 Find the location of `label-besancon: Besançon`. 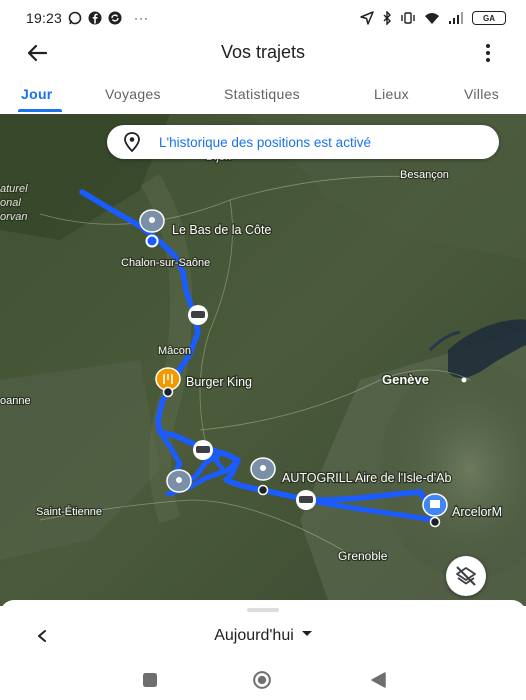

label-besancon: Besançon is located at coordinates (424, 175).